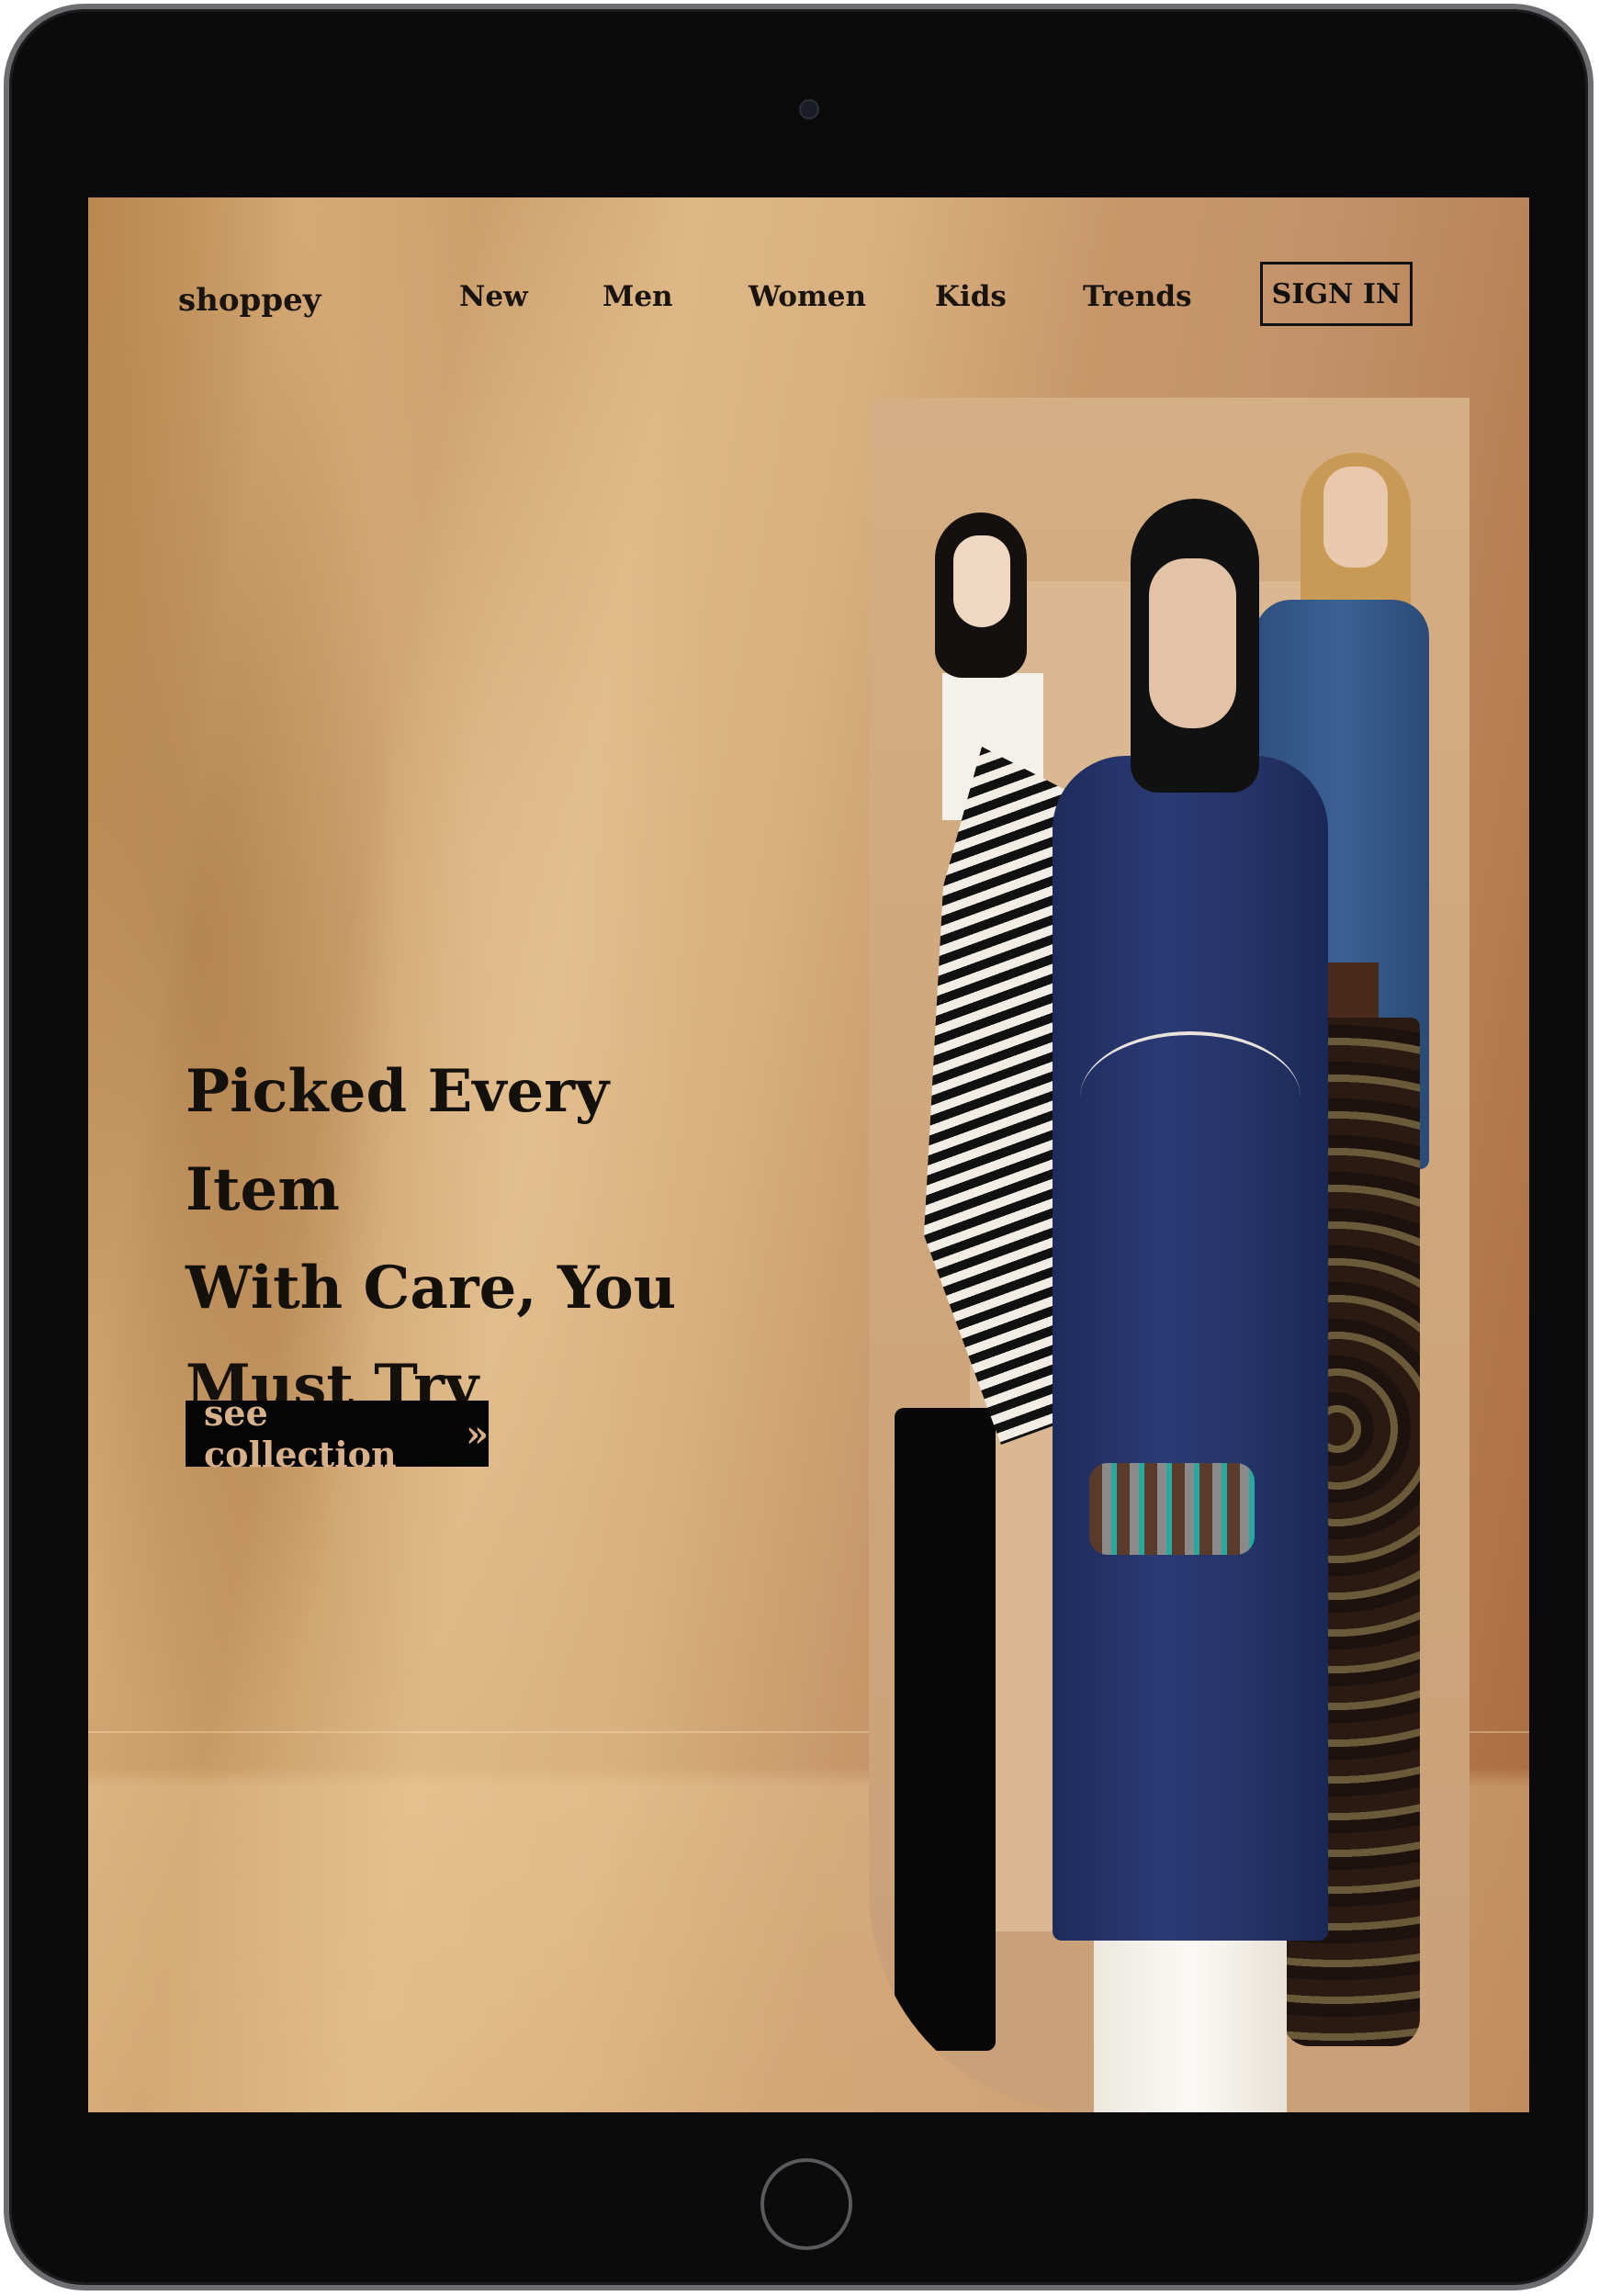 The height and width of the screenshot is (2296, 1599). Describe the element at coordinates (982, 581) in the screenshot. I see `model-left-face` at that location.